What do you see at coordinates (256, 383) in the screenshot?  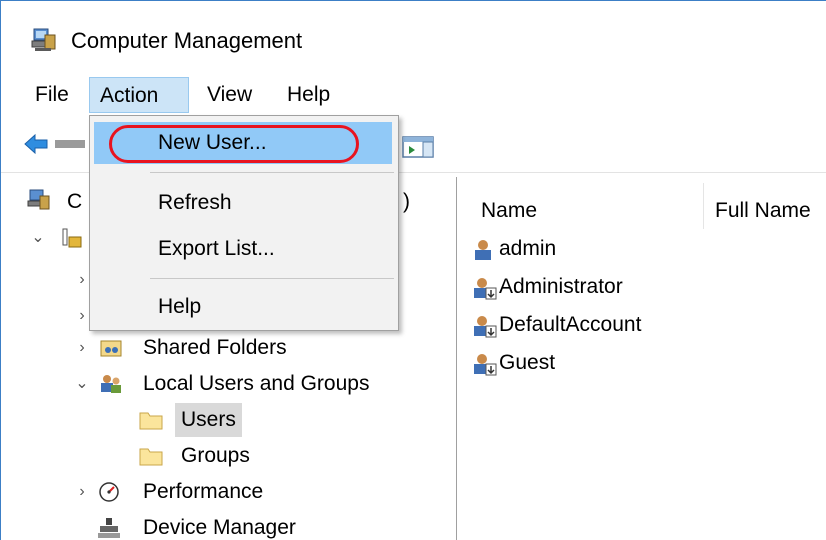 I see `tree-label-local-users-groups: Local Users and Groups` at bounding box center [256, 383].